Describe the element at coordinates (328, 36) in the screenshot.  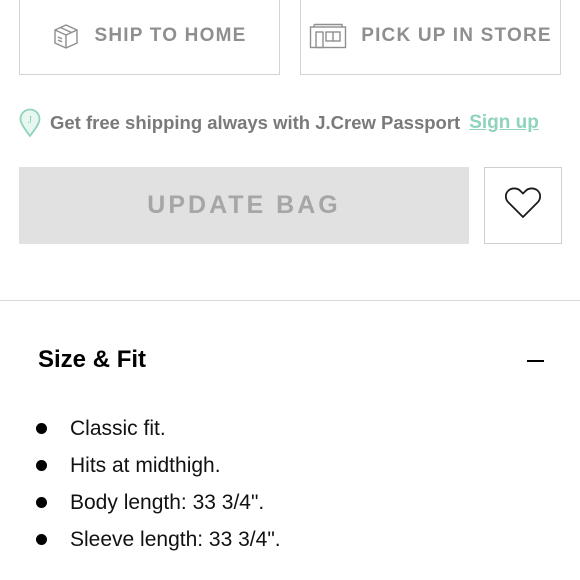
I see `store-icon` at that location.